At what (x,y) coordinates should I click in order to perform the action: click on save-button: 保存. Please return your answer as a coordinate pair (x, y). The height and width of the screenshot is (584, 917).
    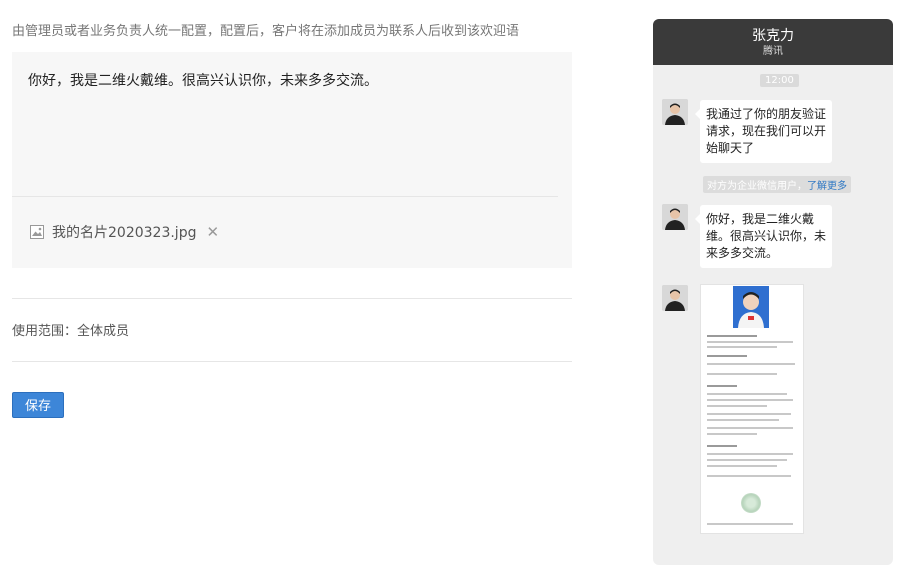
    Looking at the image, I should click on (38, 405).